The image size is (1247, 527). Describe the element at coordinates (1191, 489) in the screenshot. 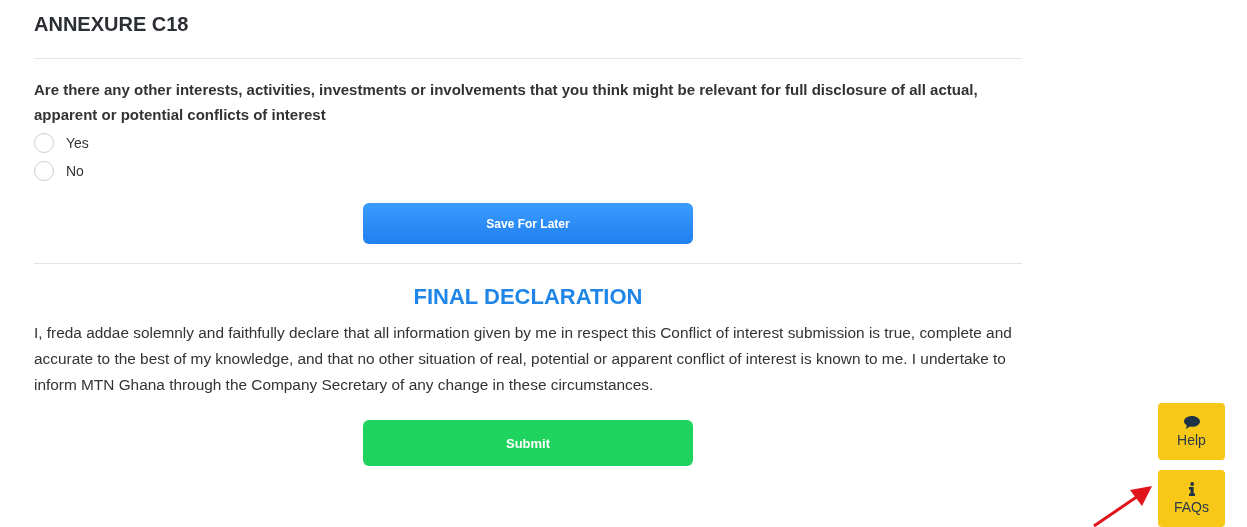

I see `info-icon` at that location.